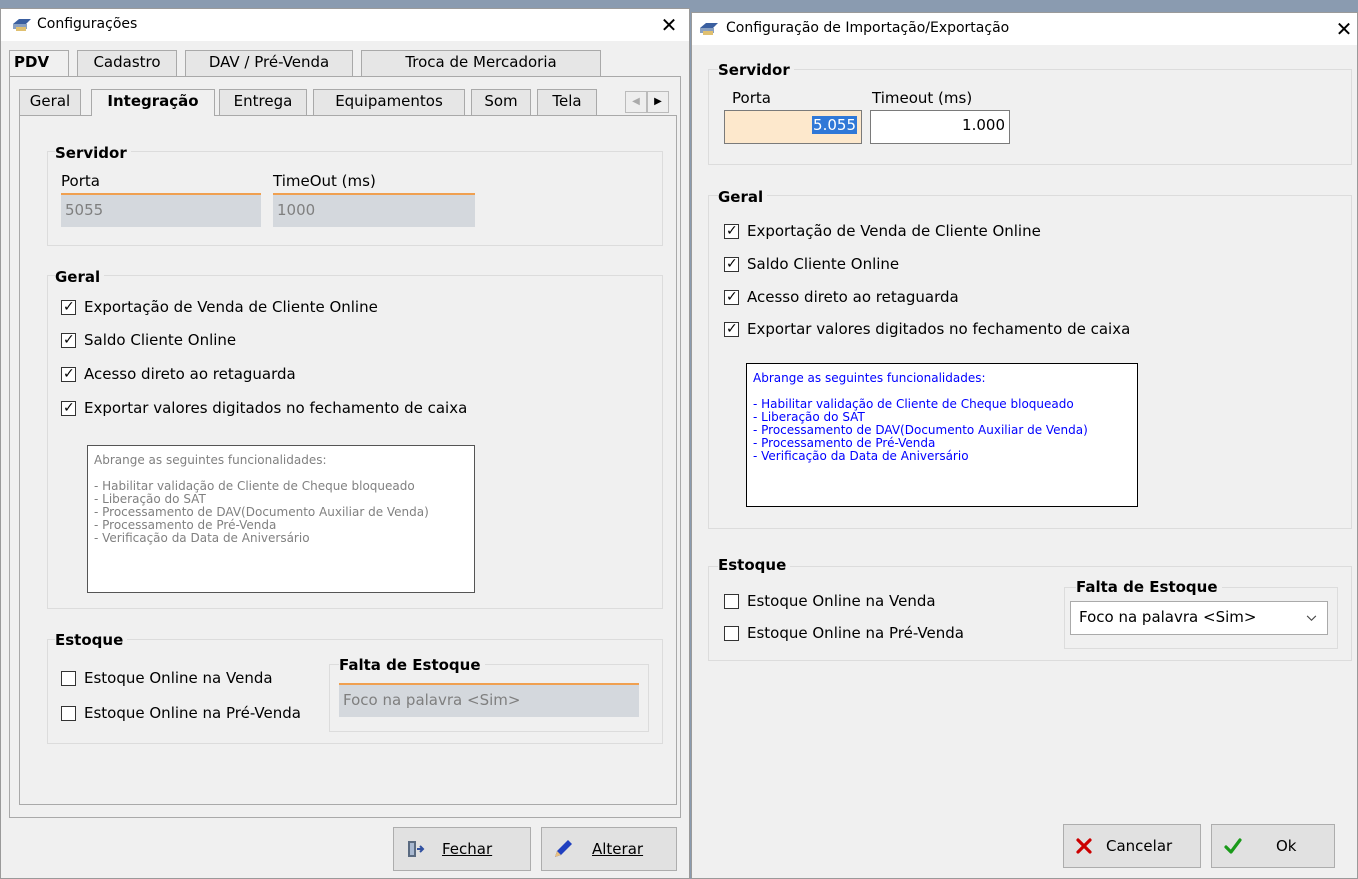 This screenshot has width=1358, height=879. What do you see at coordinates (467, 849) in the screenshot?
I see `fechar-label: Fechar` at bounding box center [467, 849].